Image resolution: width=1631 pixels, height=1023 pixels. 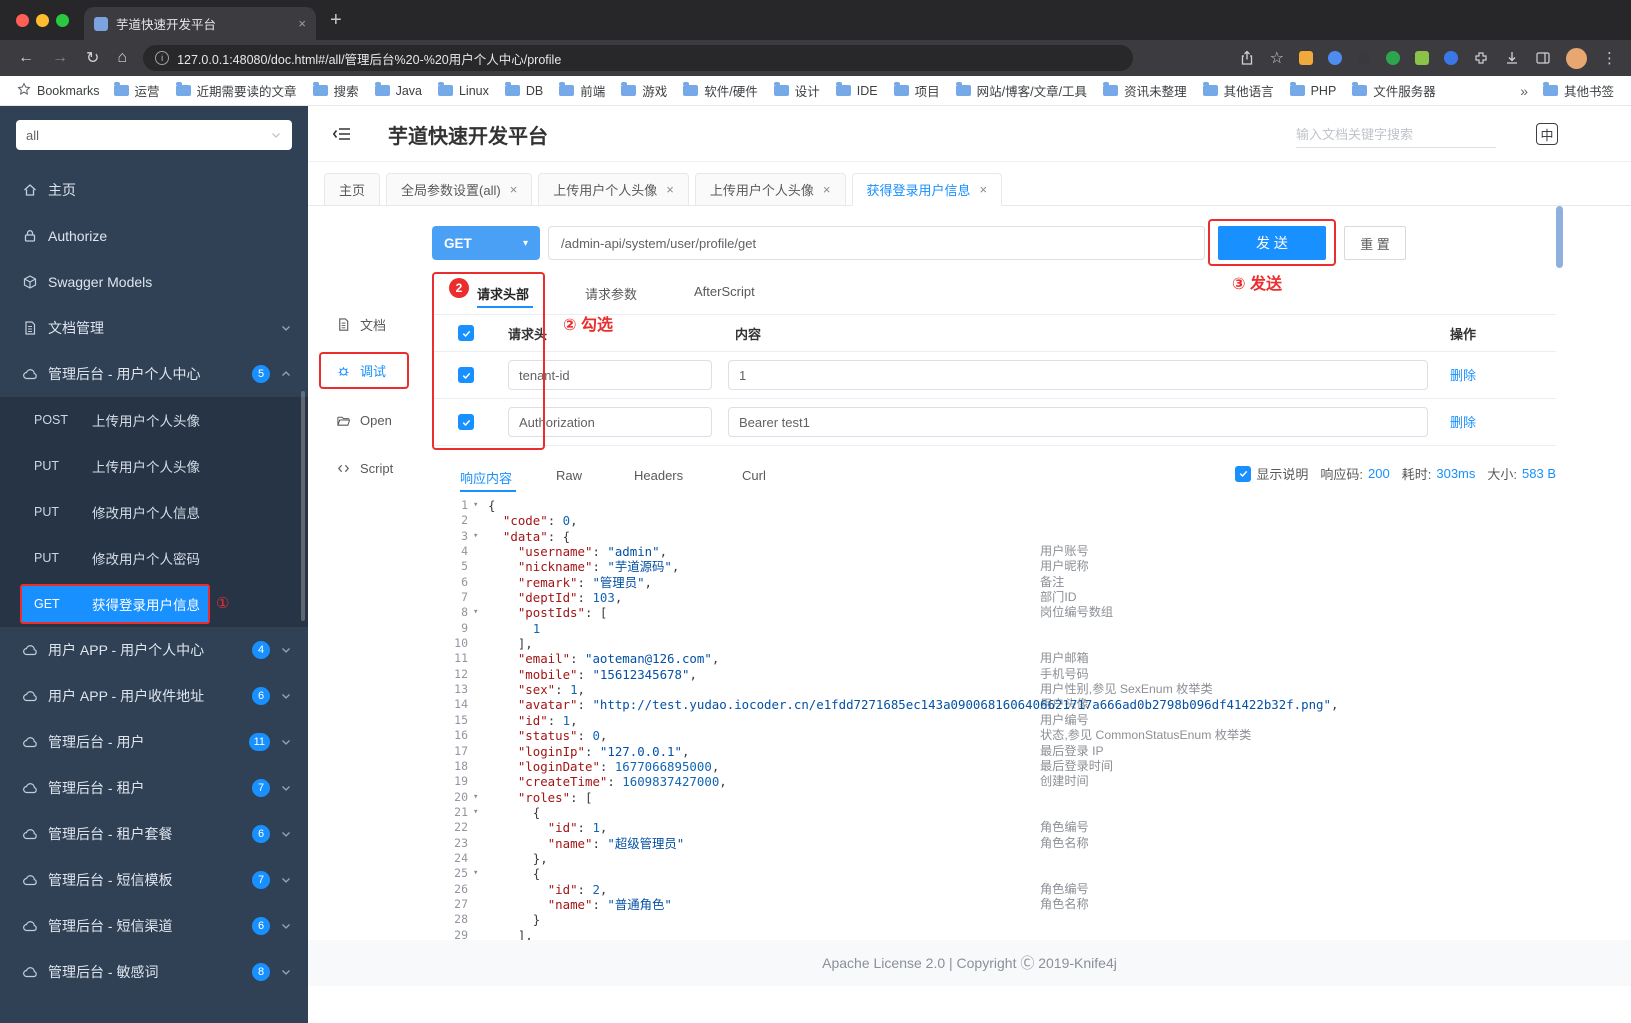 I want to click on endpoint-item-post: POST 上传用户个人头像, so click(x=154, y=420).